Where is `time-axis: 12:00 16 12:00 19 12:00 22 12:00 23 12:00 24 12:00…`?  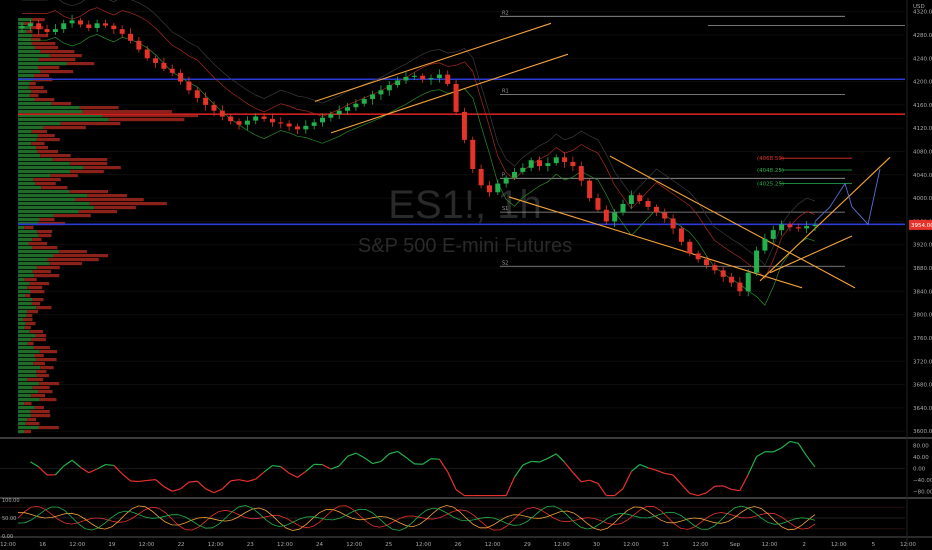 time-axis: 12:00 16 12:00 19 12:00 22 12:00 23 12:00 24 12:00… is located at coordinates (458, 545).